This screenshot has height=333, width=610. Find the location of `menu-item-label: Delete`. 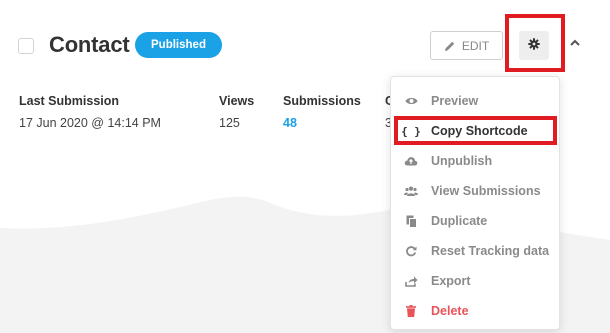

menu-item-label: Delete is located at coordinates (450, 311).